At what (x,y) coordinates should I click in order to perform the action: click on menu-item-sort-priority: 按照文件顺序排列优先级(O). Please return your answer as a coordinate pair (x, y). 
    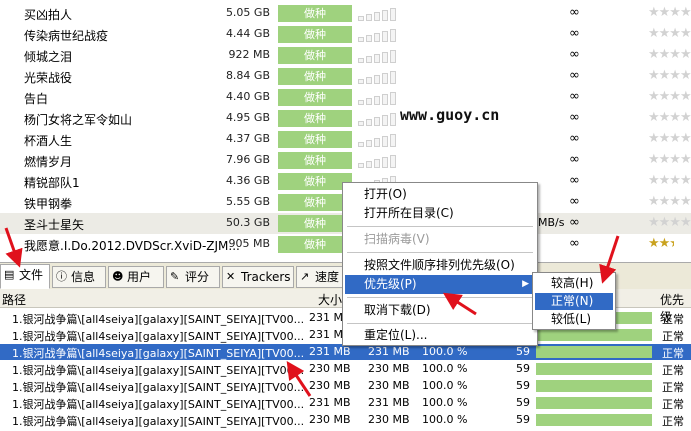
    Looking at the image, I should click on (440, 265).